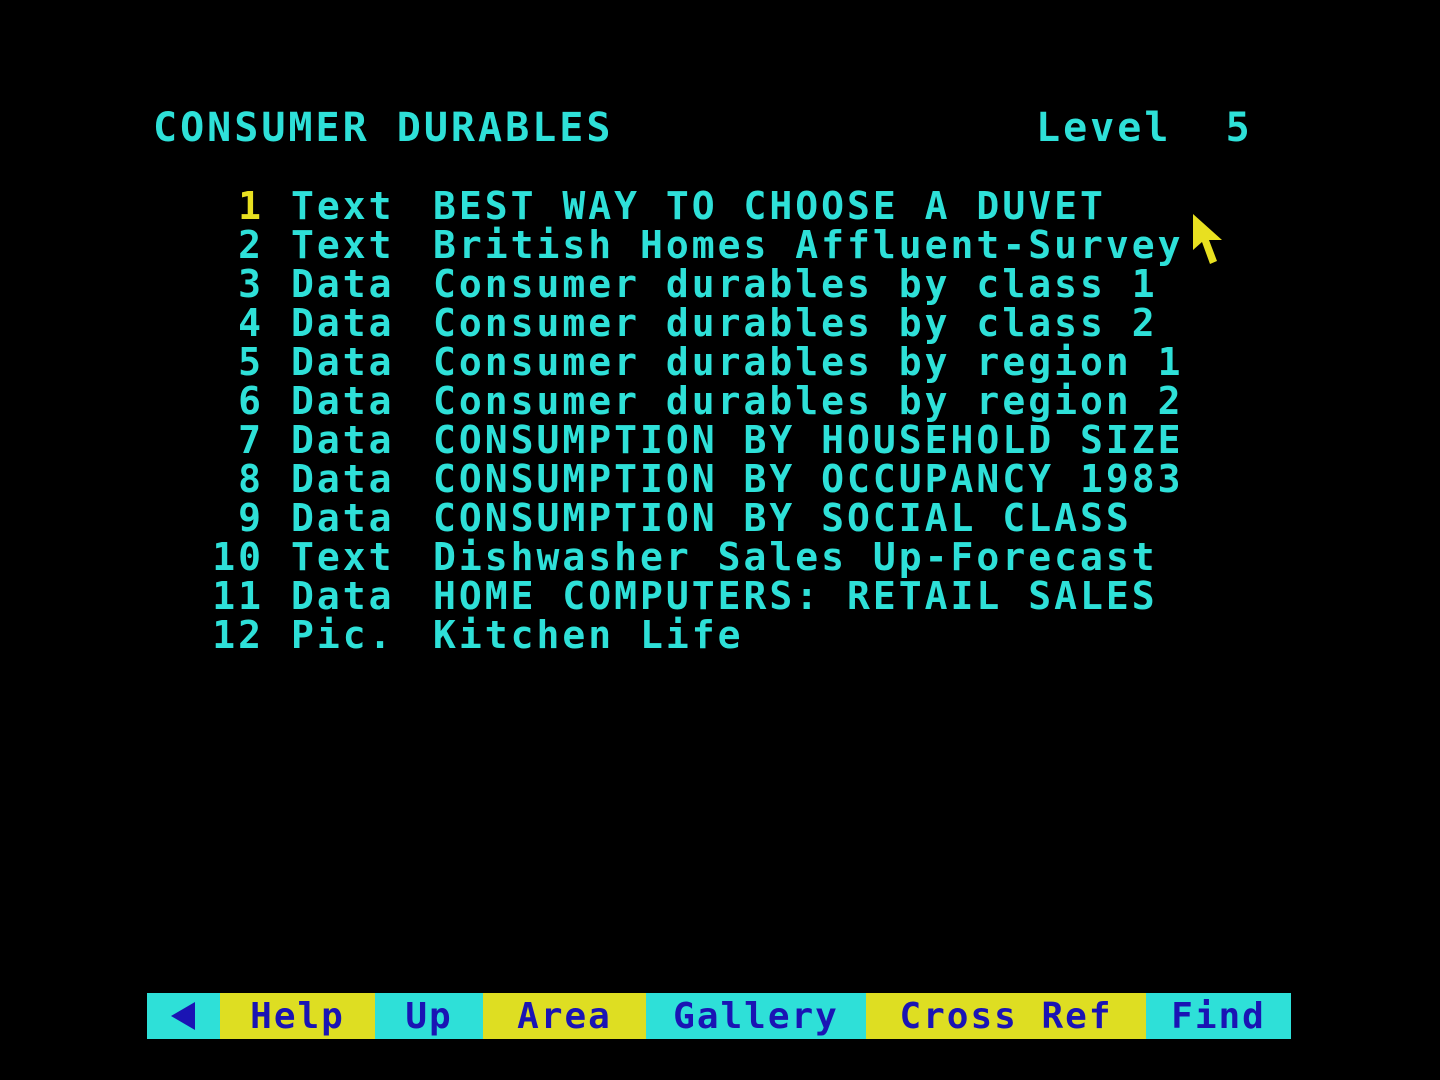  Describe the element at coordinates (769, 205) in the screenshot. I see `item-title: BEST WAY TO CHOOSE A DUVET` at that location.